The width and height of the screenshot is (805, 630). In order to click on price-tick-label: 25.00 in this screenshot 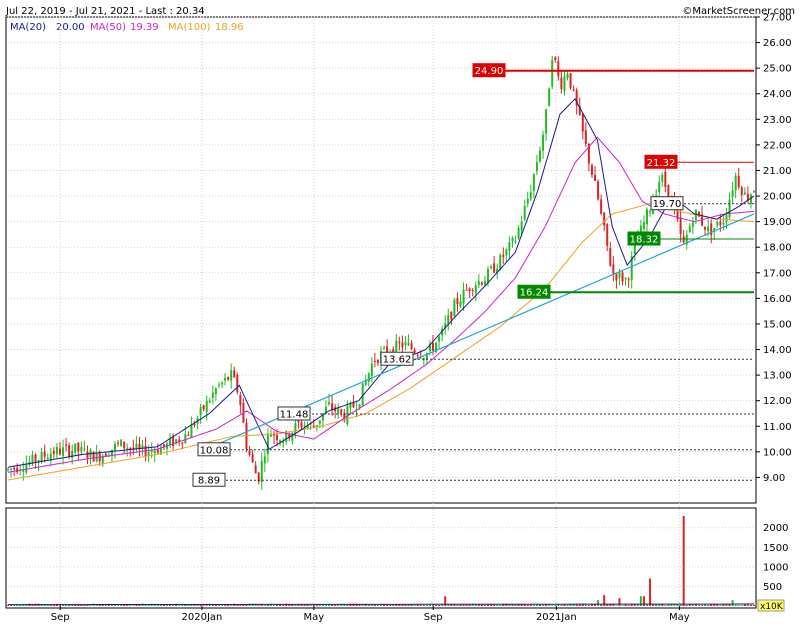, I will do `click(777, 69)`.